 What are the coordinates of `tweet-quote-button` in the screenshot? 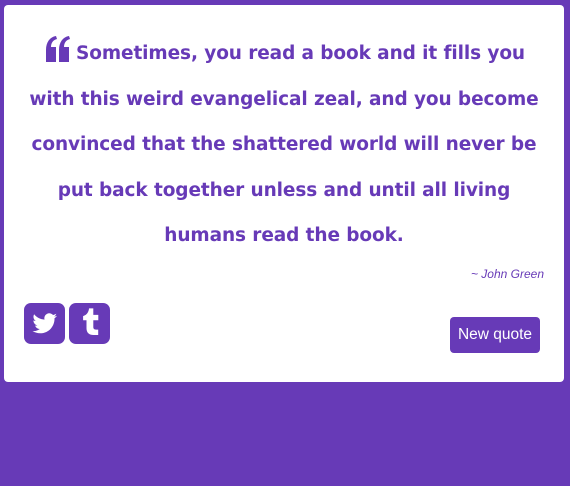 It's located at (44, 323).